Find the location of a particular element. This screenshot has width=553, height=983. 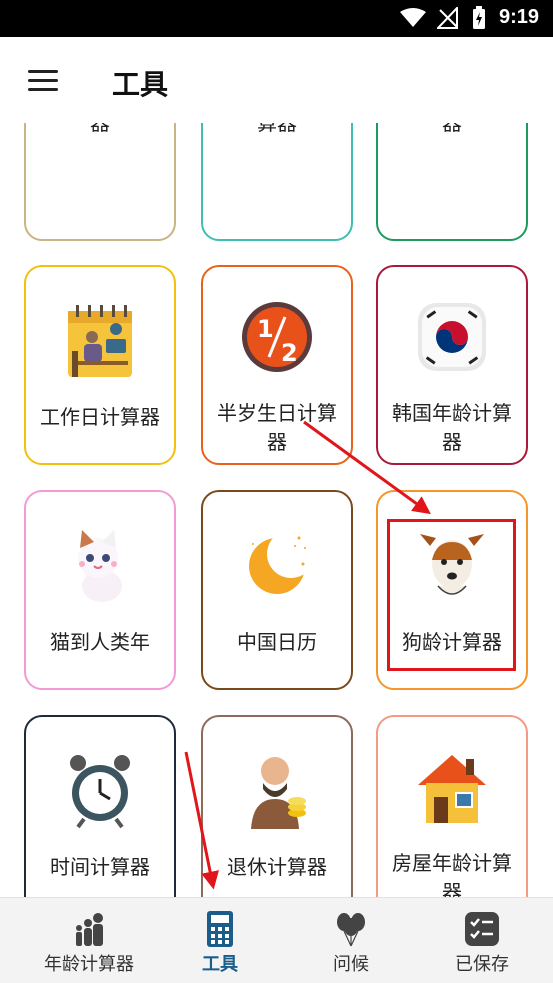

workday-calendar-icon is located at coordinates (100, 340).